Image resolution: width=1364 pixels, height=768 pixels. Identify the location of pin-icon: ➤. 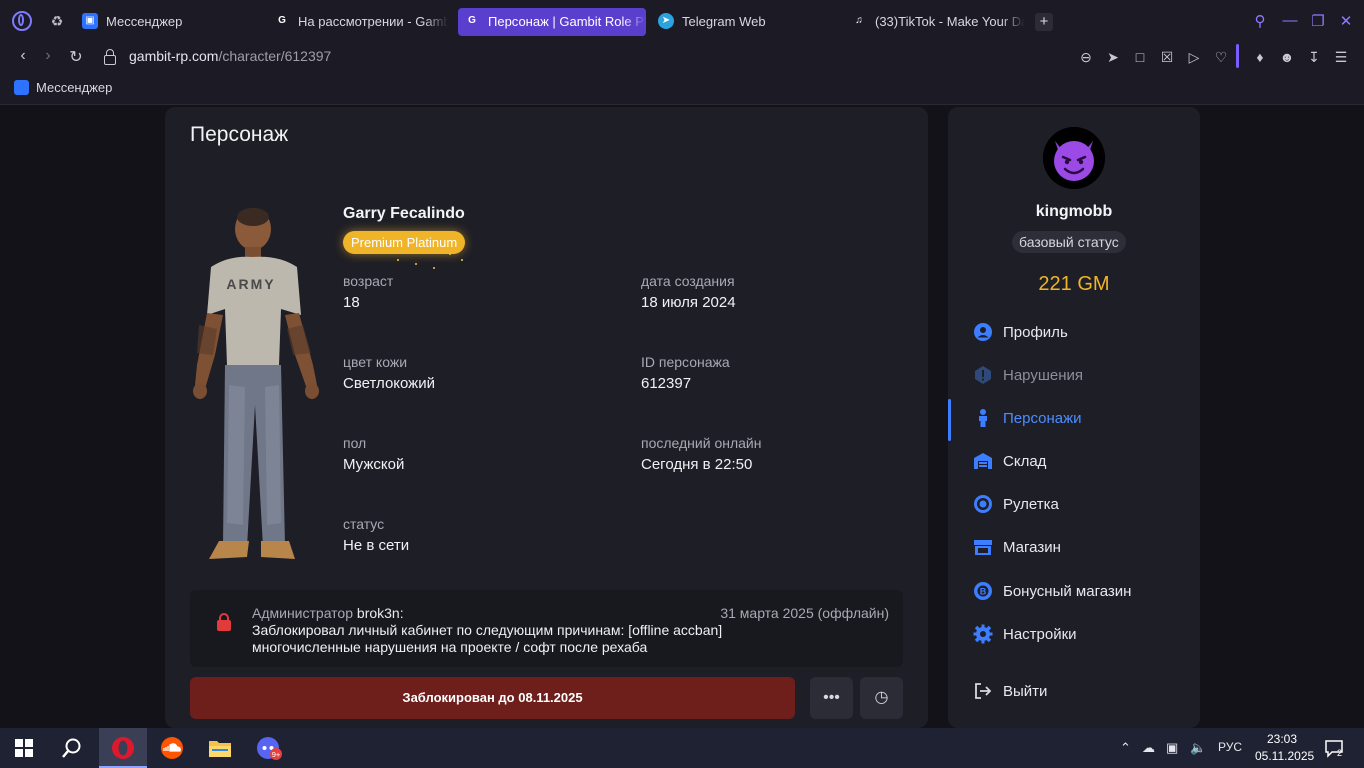
(1113, 57).